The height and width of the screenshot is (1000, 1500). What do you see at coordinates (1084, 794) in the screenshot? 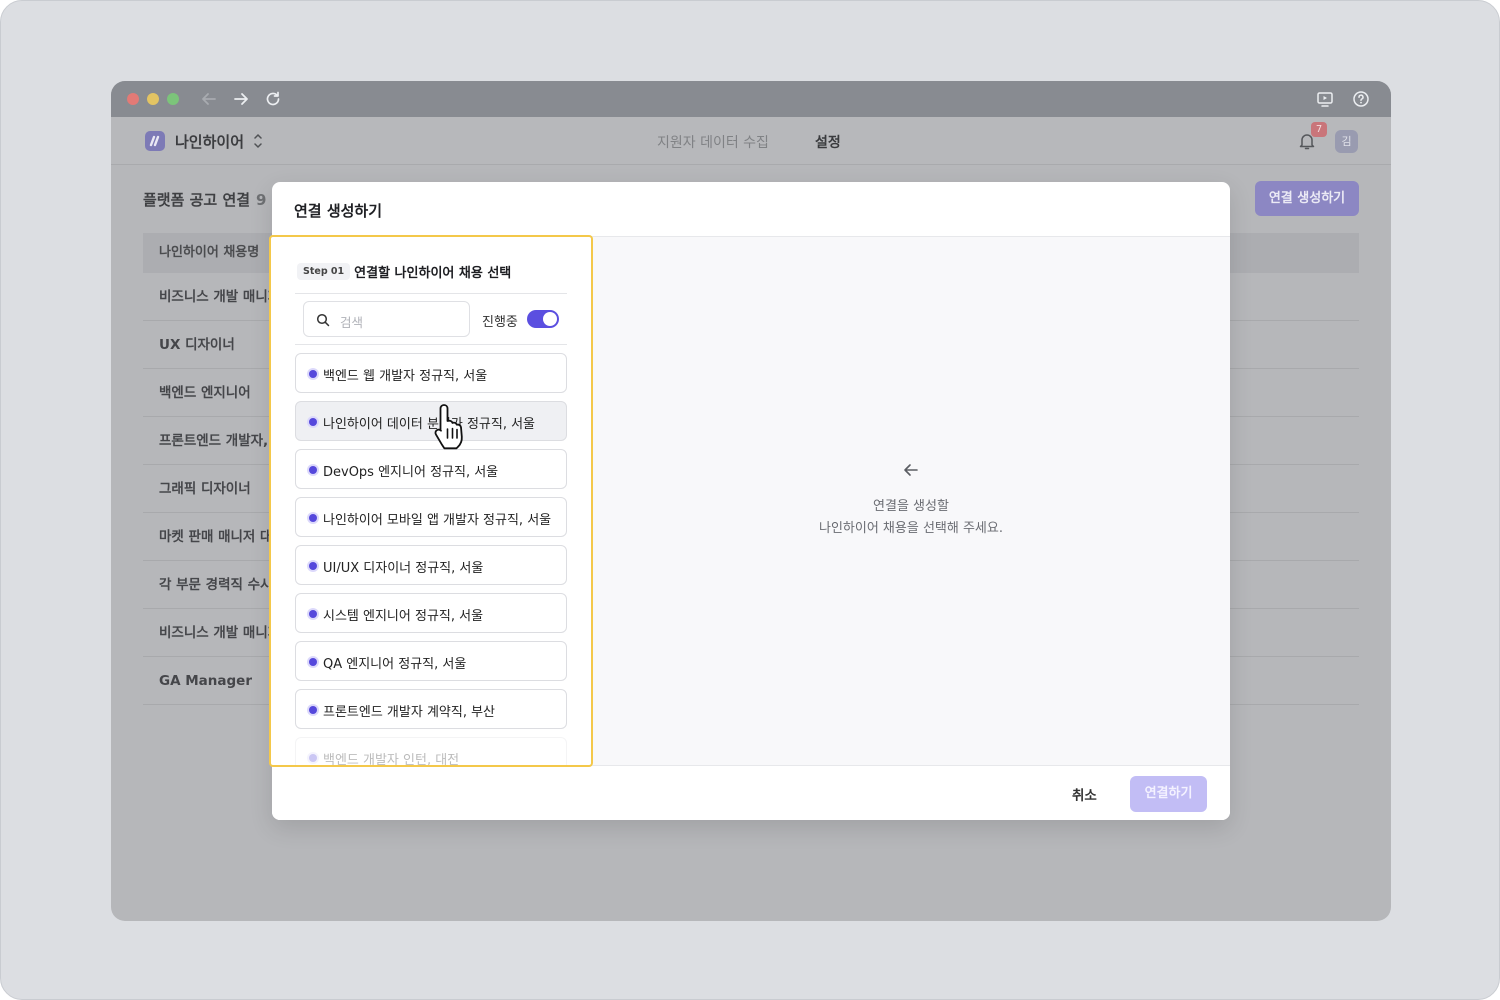
I see `cancel-button: 취소` at bounding box center [1084, 794].